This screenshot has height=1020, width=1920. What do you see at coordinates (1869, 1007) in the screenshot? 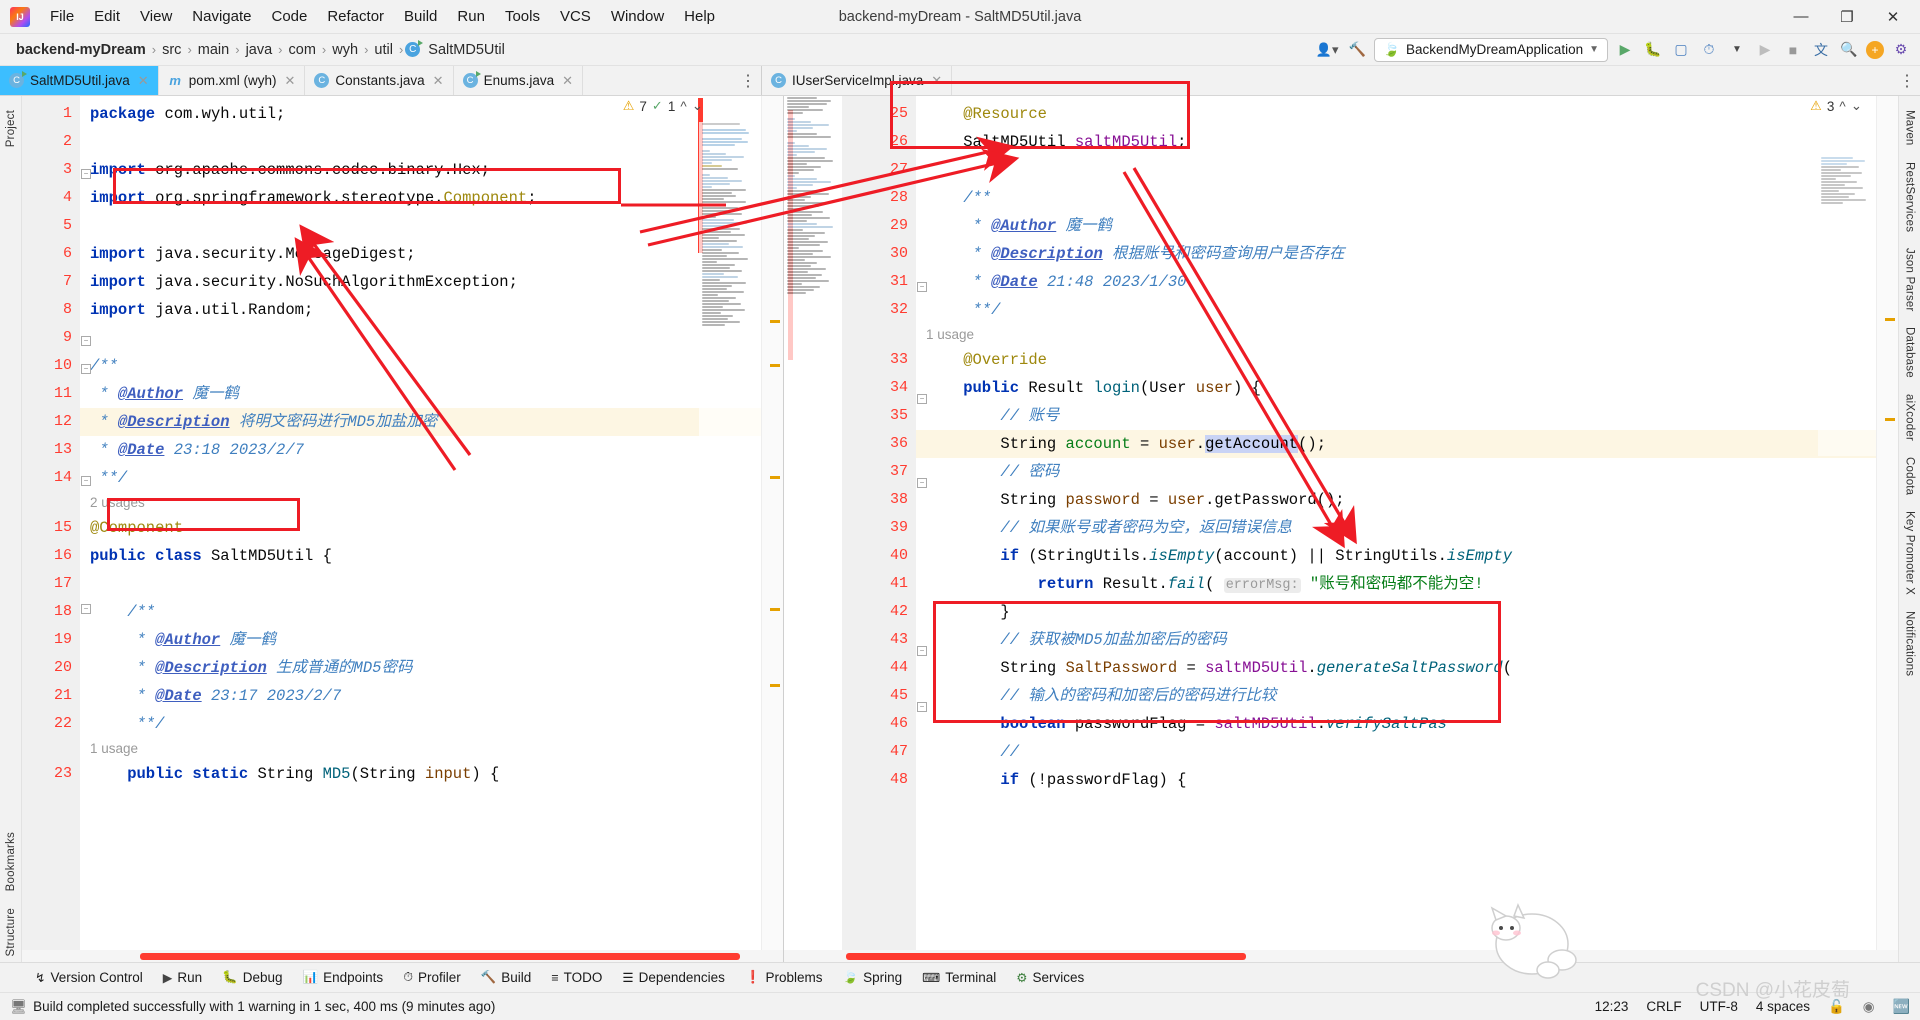
I see `inspection-mode-icon: ◉` at bounding box center [1869, 1007].